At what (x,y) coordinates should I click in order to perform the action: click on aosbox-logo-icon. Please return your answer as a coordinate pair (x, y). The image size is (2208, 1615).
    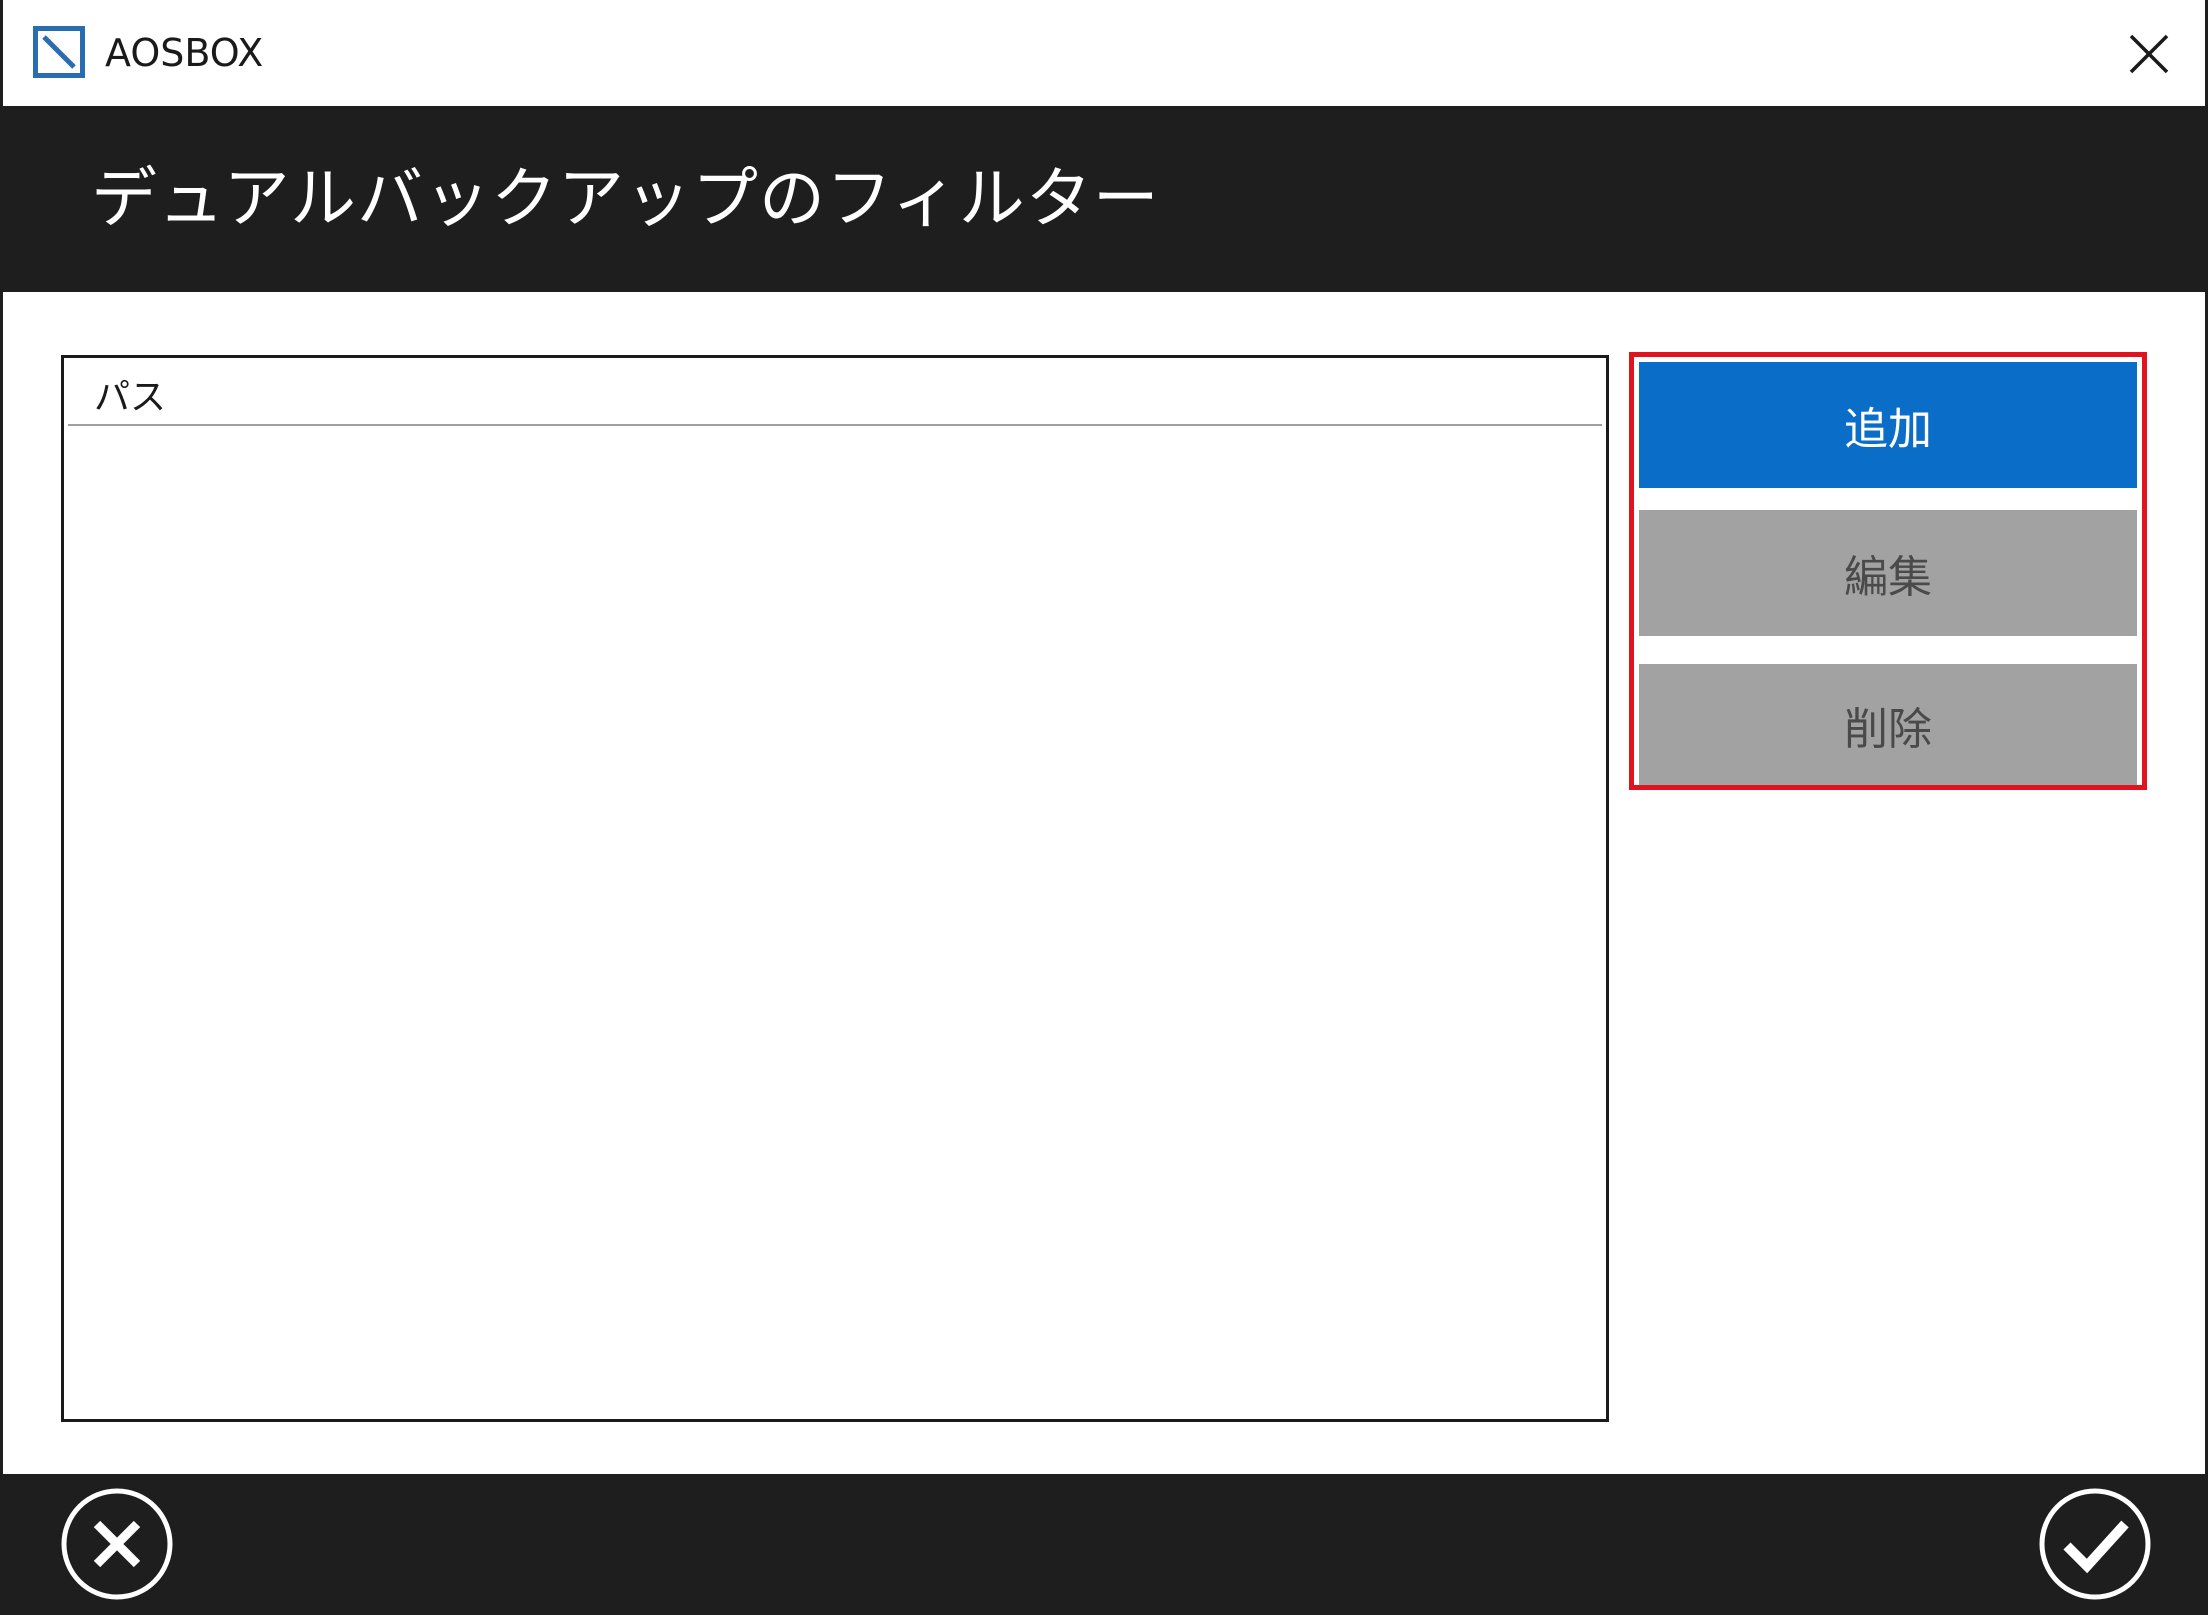
    Looking at the image, I should click on (59, 52).